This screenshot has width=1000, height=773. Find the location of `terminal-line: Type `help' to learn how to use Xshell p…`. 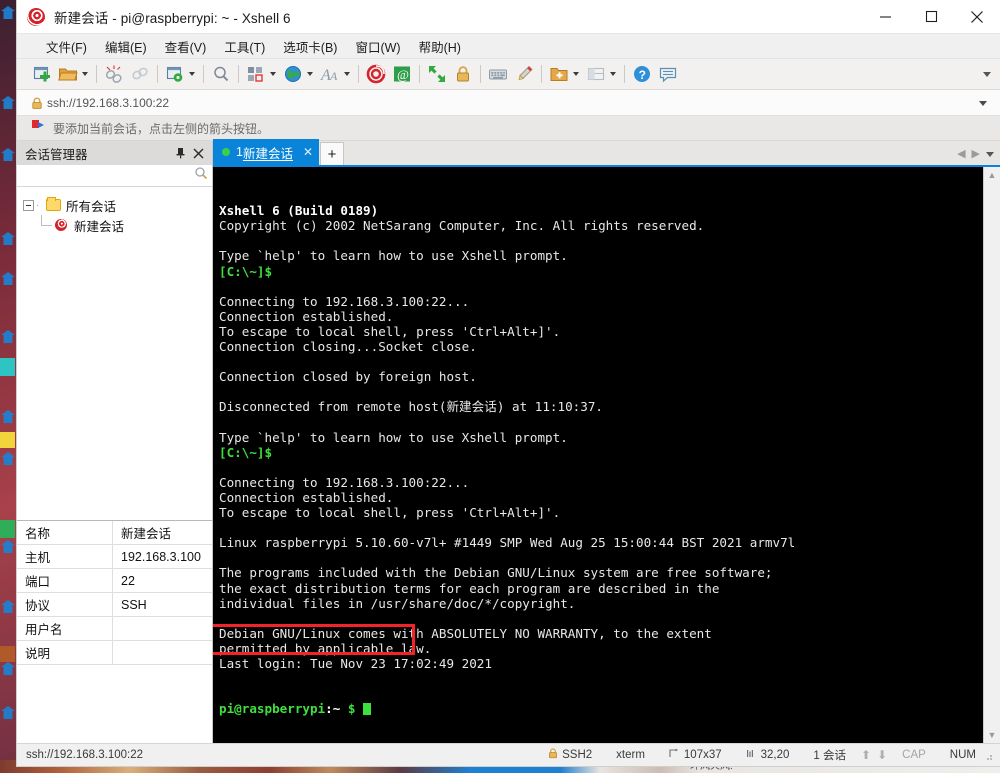

terminal-line: Type `help' to learn how to use Xshell p… is located at coordinates (393, 437).